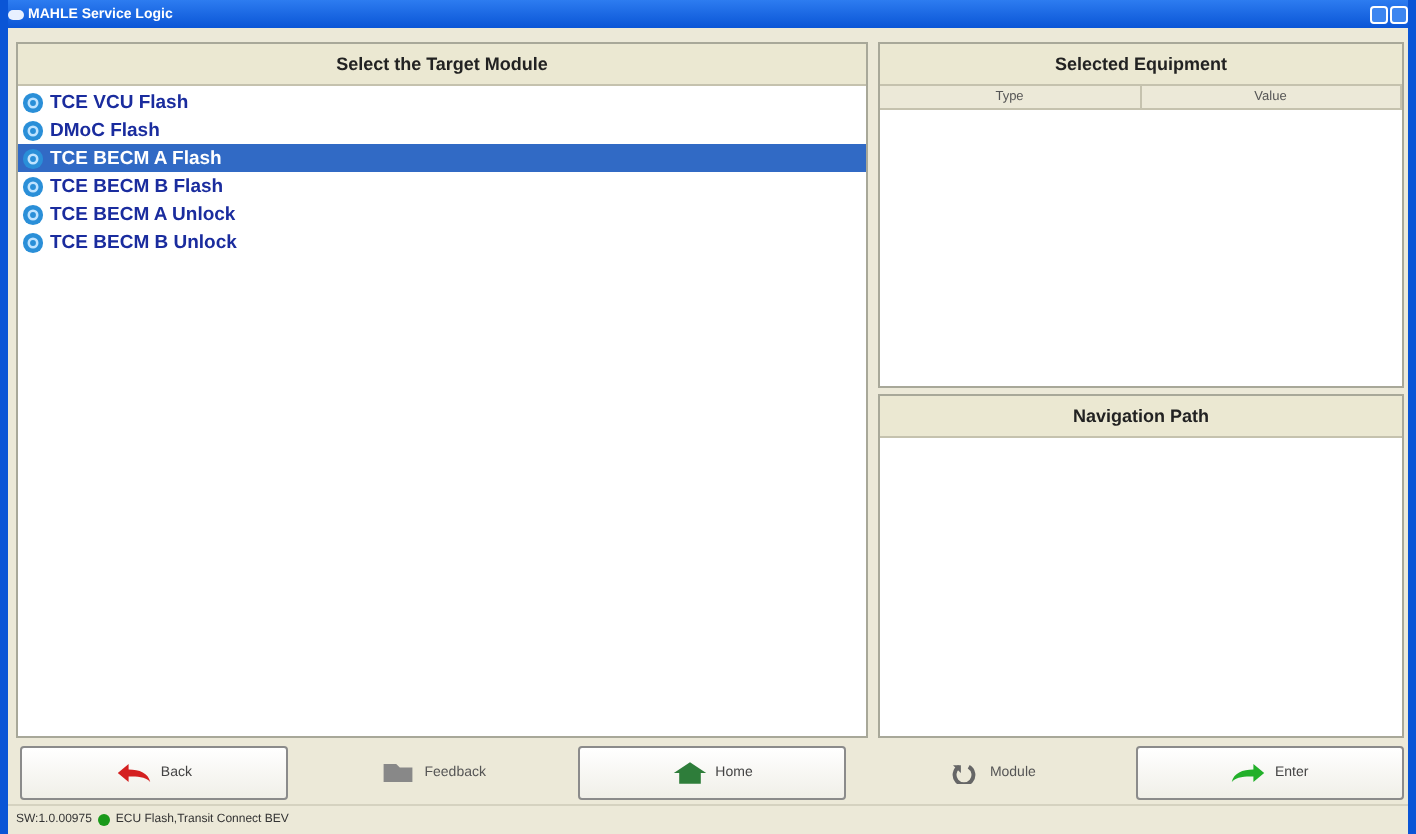 The image size is (1416, 834). Describe the element at coordinates (1248, 773) in the screenshot. I see `forward-arrow-icon` at that location.